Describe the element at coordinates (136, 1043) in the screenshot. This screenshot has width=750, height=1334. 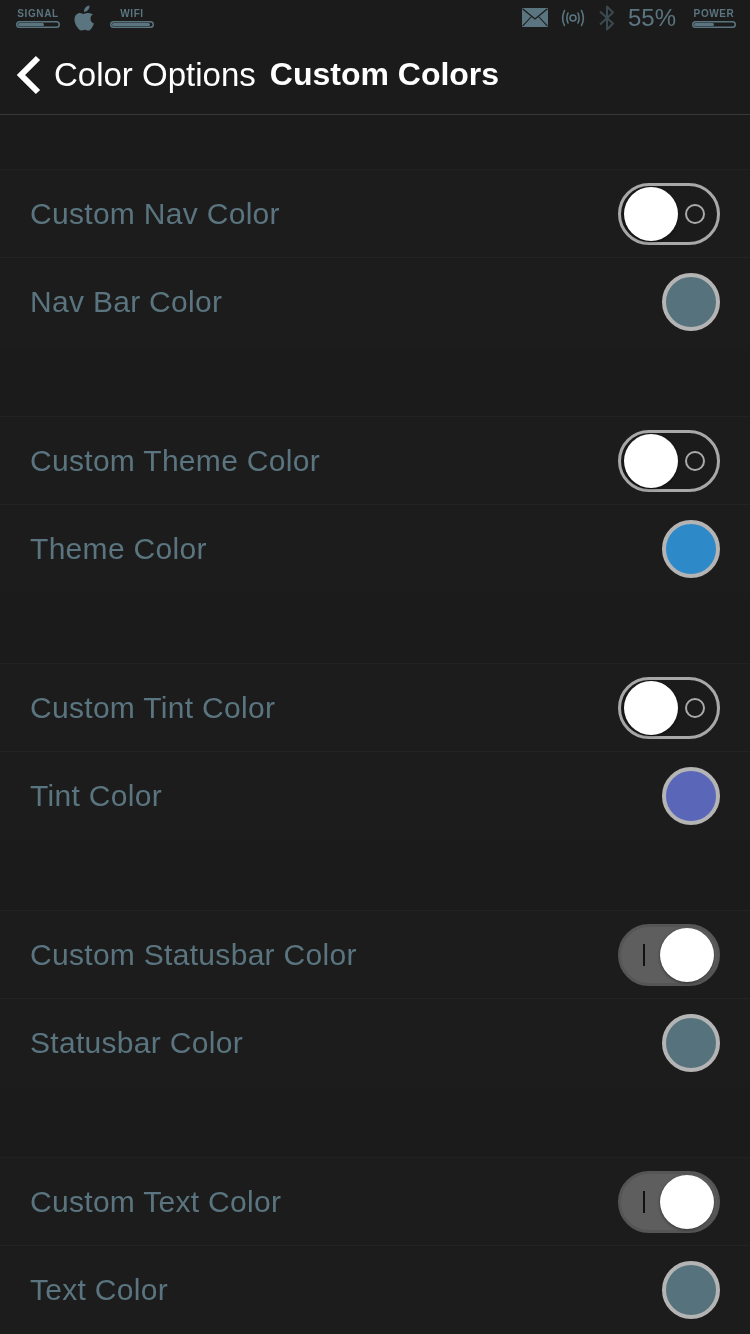
I see `setting-label: Statusbar Color` at that location.